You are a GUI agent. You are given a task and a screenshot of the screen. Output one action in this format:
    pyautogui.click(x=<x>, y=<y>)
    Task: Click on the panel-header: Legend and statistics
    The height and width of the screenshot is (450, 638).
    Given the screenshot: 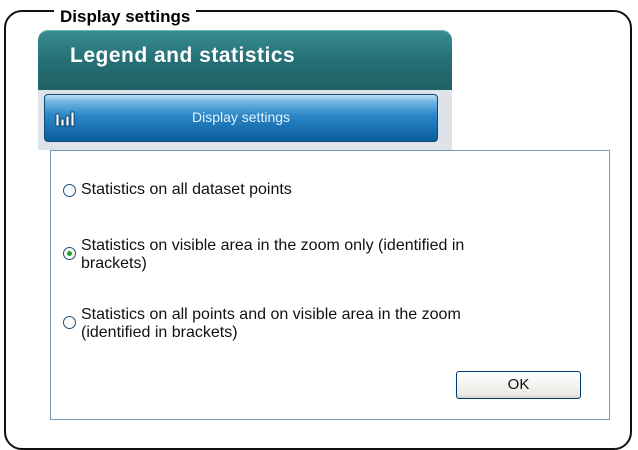 What is the action you would take?
    pyautogui.click(x=245, y=60)
    